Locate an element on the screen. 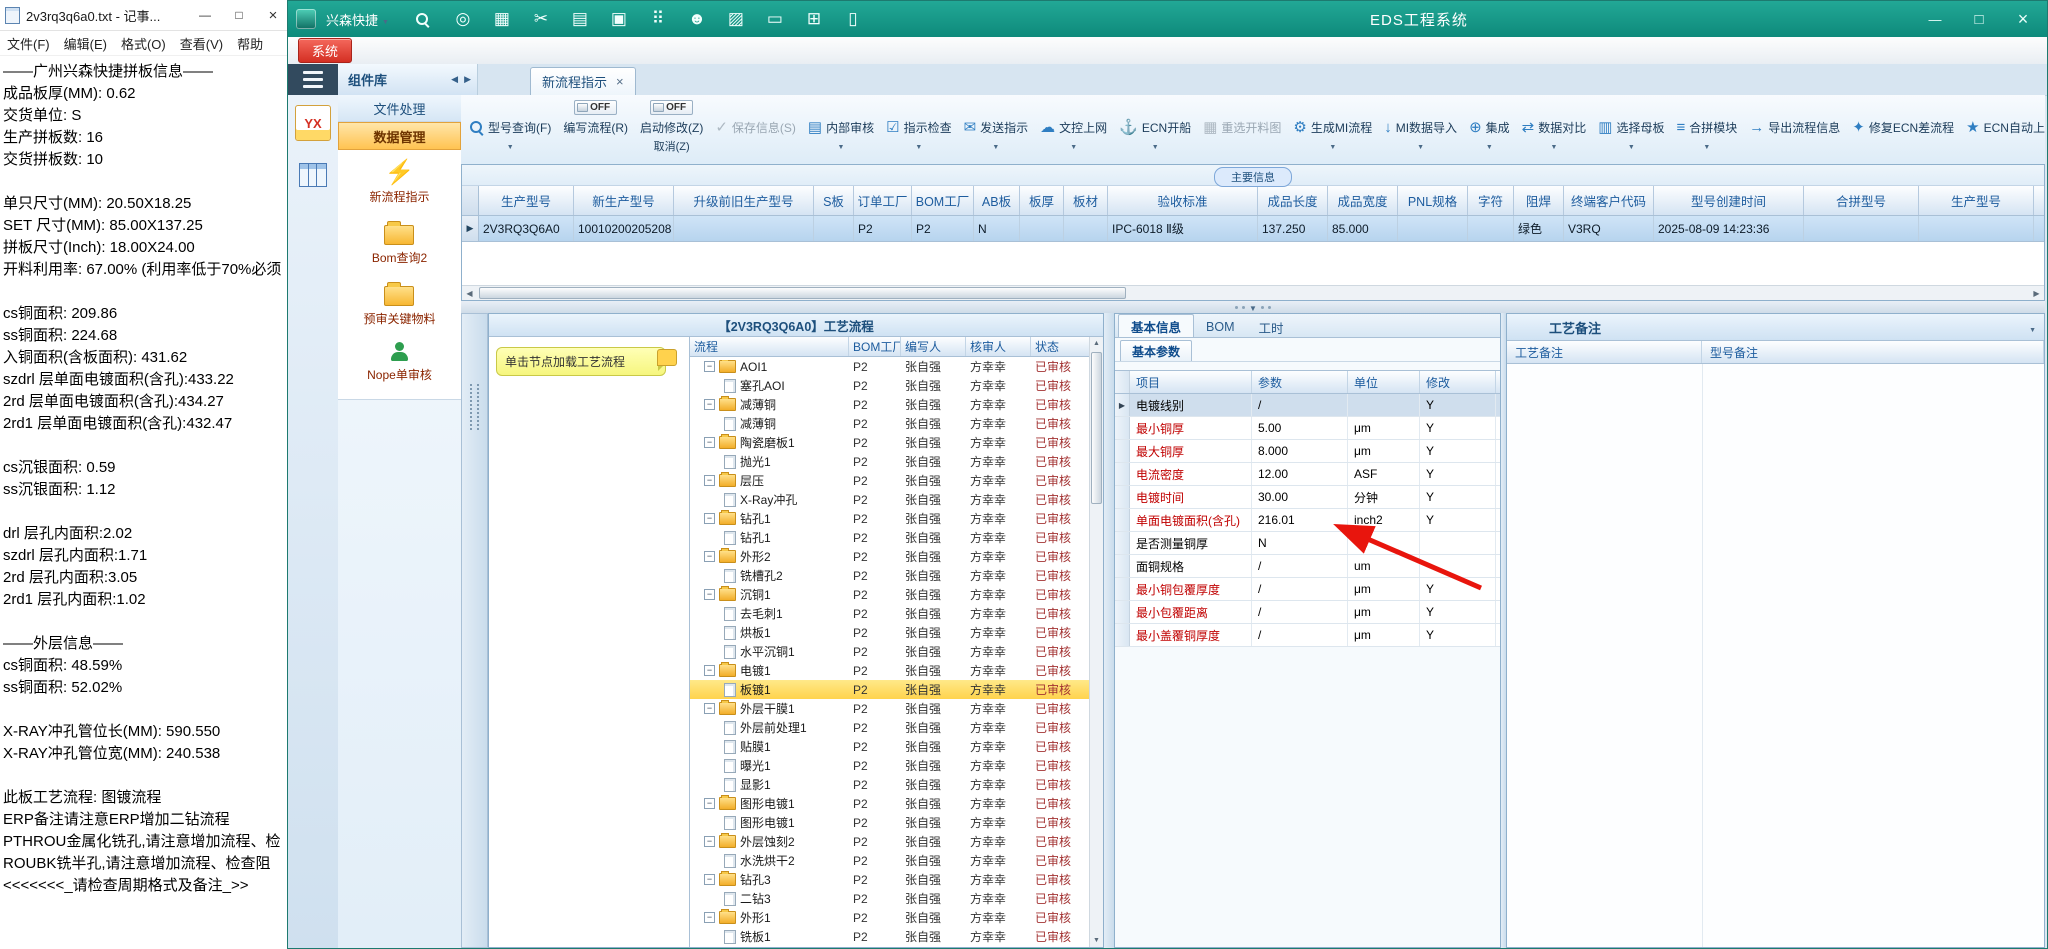  notepad-menu-item: 查看(V) is located at coordinates (201, 43).